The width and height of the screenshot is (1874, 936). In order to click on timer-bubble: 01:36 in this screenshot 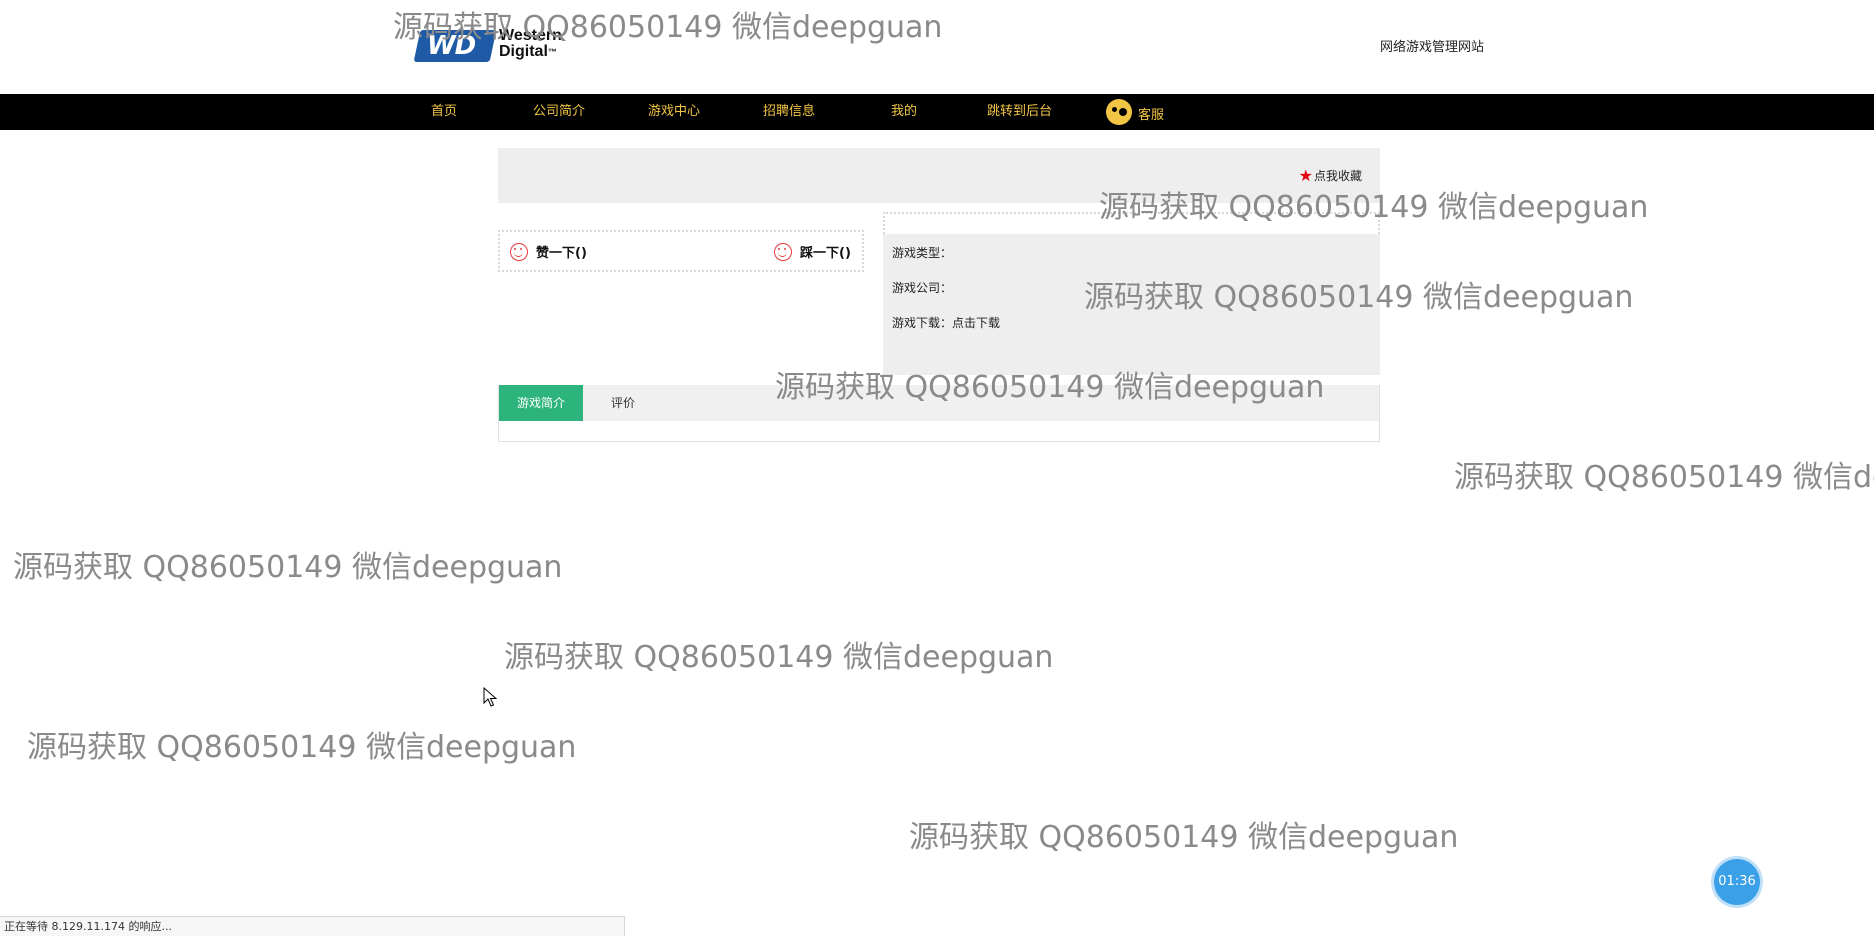, I will do `click(1737, 882)`.